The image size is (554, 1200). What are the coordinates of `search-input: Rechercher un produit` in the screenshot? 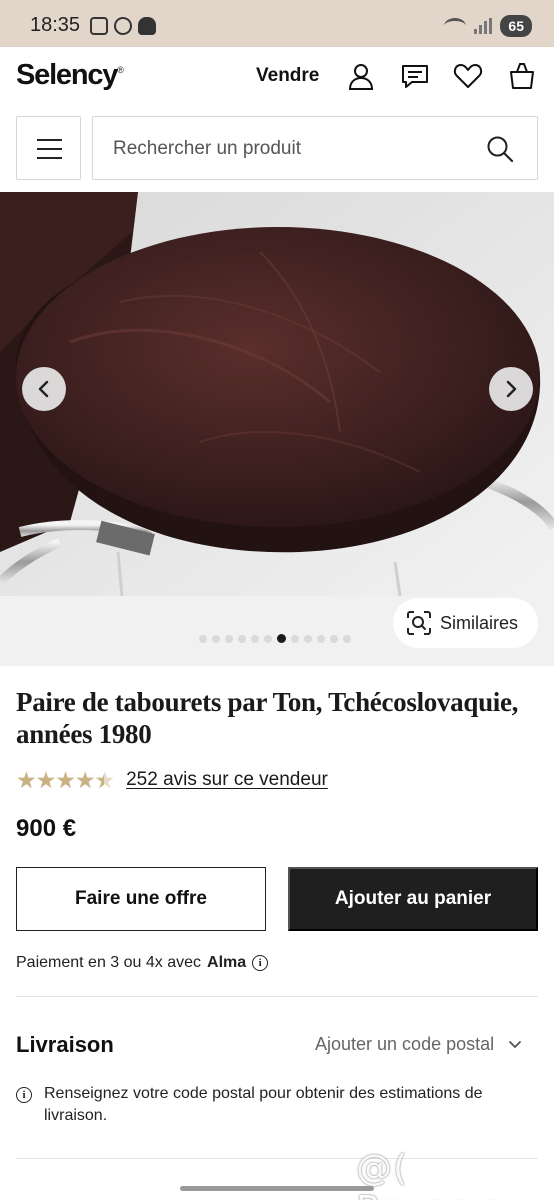 It's located at (315, 148).